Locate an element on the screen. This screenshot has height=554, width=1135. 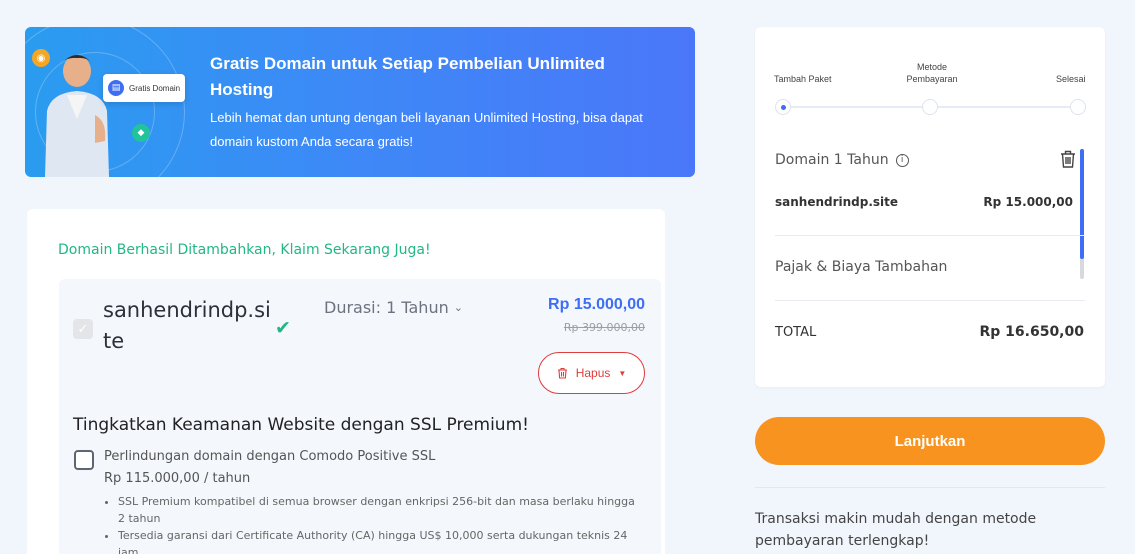
free-domain-card: ▤ Gratis Domain is located at coordinates (144, 88).